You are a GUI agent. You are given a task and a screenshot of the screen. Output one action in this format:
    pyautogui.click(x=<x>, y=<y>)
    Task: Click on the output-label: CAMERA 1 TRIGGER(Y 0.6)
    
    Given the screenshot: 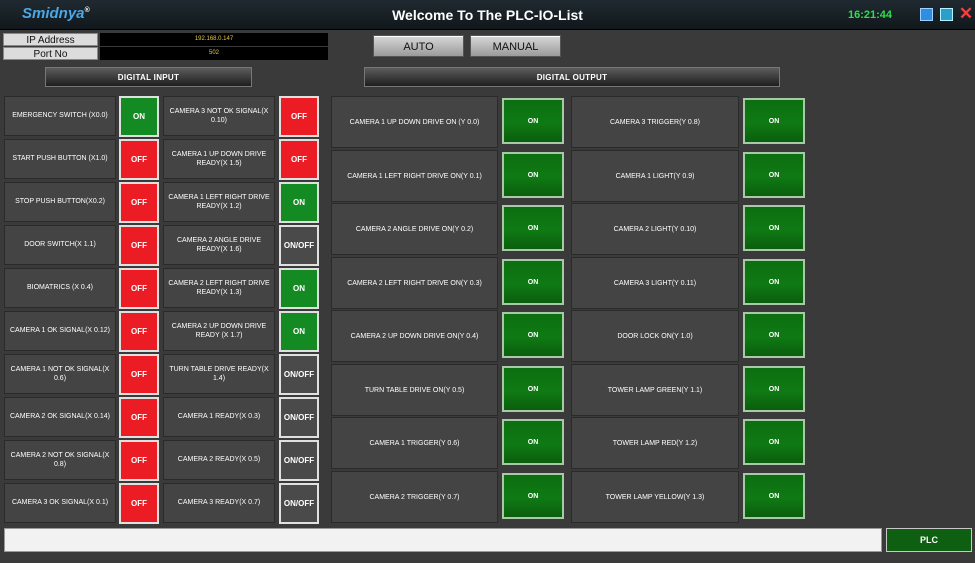 What is the action you would take?
    pyautogui.click(x=414, y=443)
    